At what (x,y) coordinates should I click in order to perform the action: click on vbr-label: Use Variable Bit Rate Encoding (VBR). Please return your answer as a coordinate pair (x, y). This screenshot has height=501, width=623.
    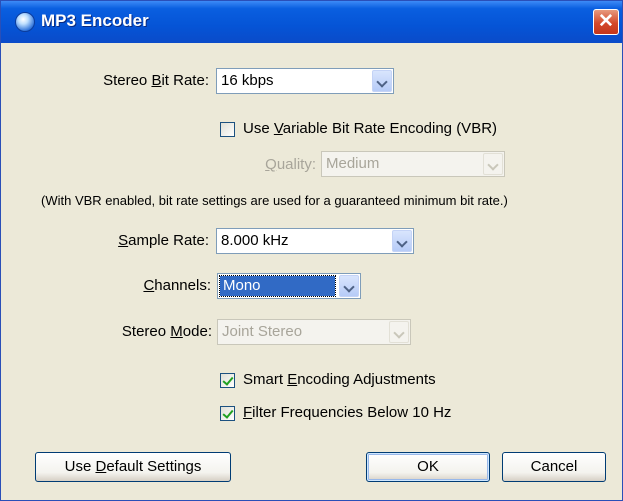
    Looking at the image, I should click on (370, 129).